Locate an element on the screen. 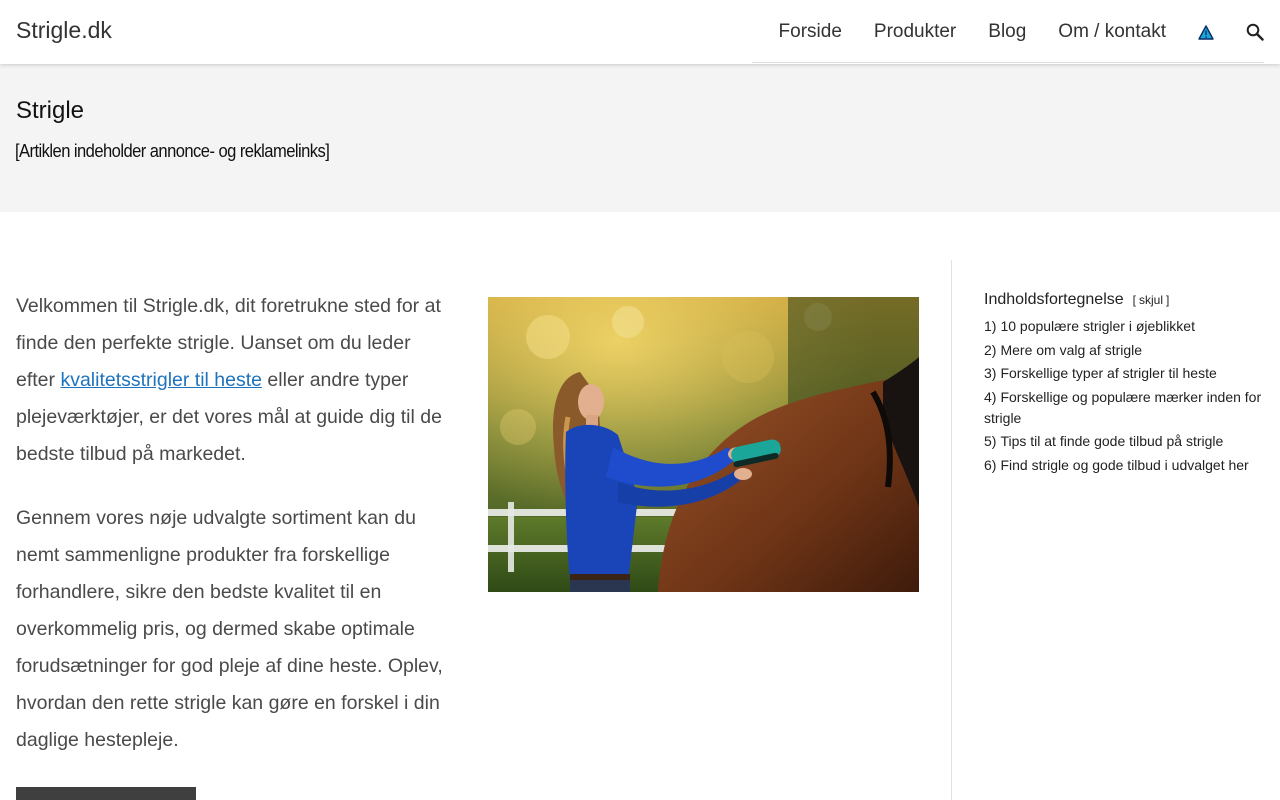  warning-triangle-icon is located at coordinates (1206, 32).